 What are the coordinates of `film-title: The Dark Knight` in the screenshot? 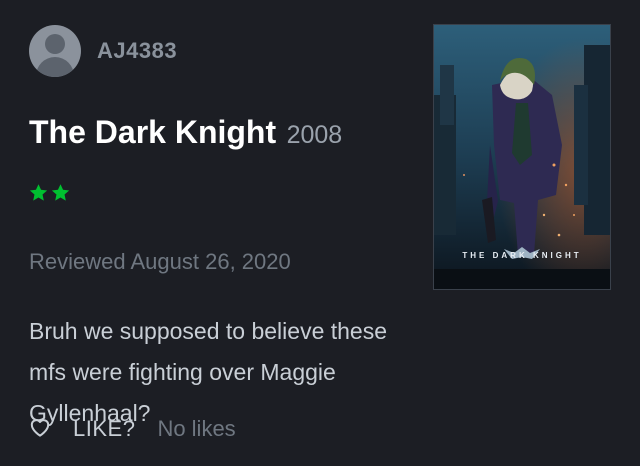 It's located at (152, 132).